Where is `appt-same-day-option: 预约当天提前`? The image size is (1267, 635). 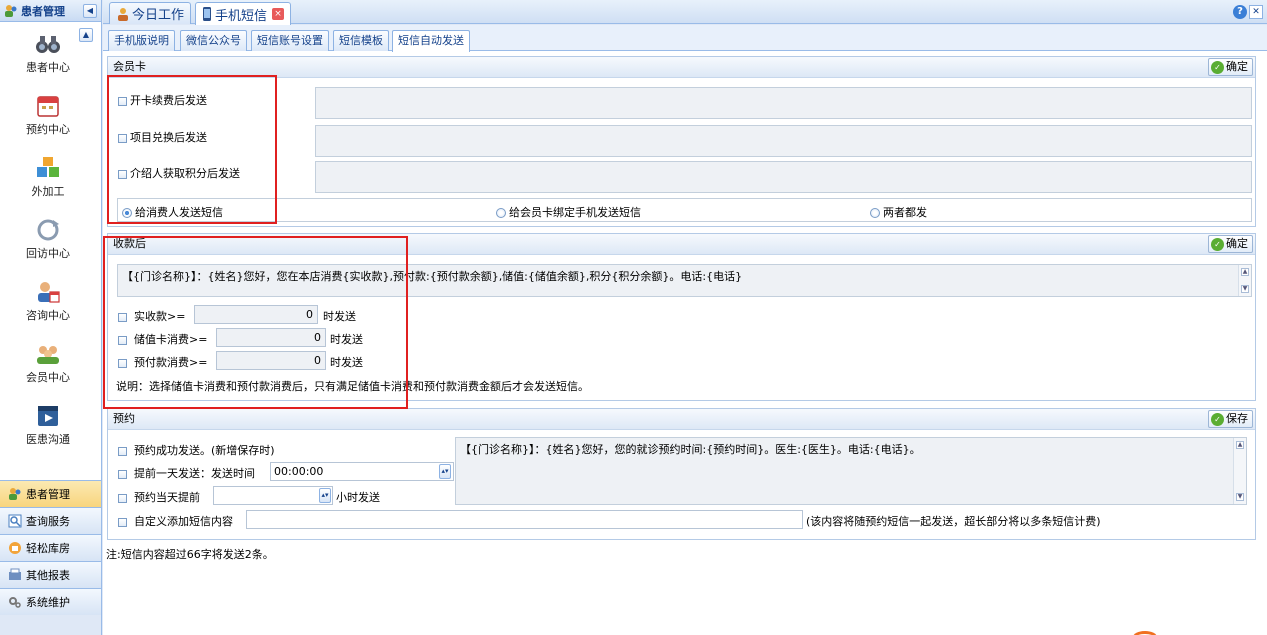
appt-same-day-option: 预约当天提前 is located at coordinates (159, 497).